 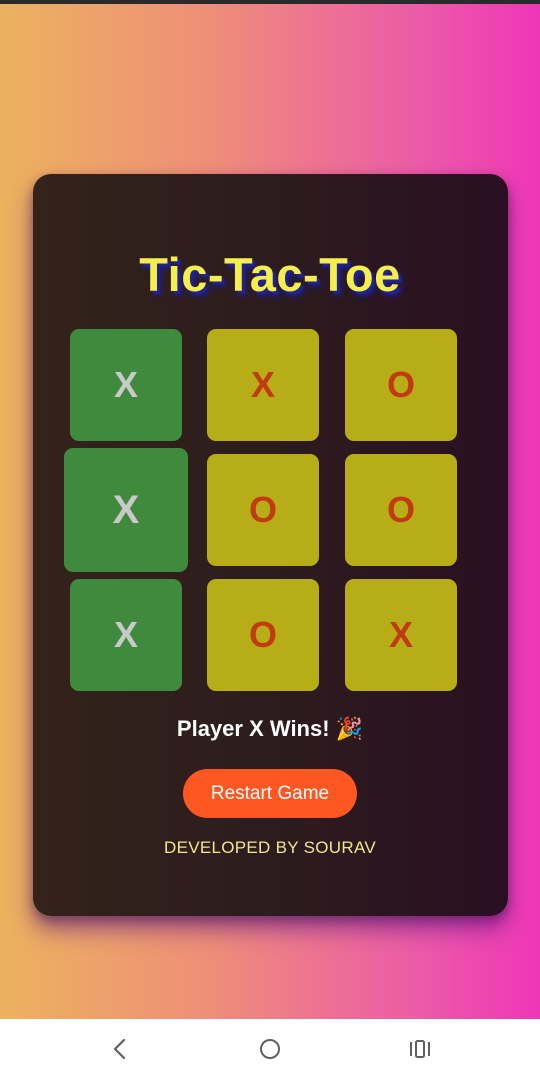 I want to click on board-cell-7: X, so click(x=126, y=635).